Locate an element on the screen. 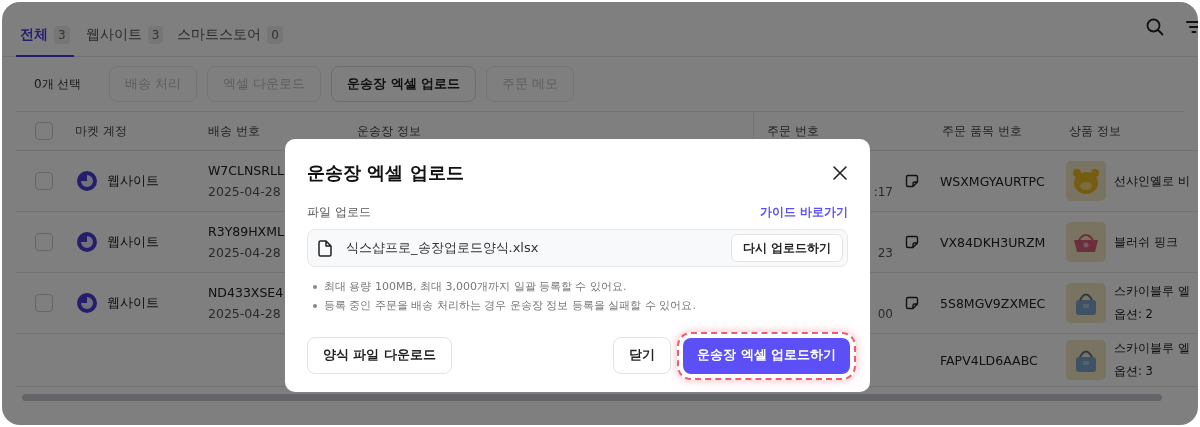  file-field: 식스샵프로_송장업로드양식.xlsx 다시 업로드하기 is located at coordinates (577, 248).